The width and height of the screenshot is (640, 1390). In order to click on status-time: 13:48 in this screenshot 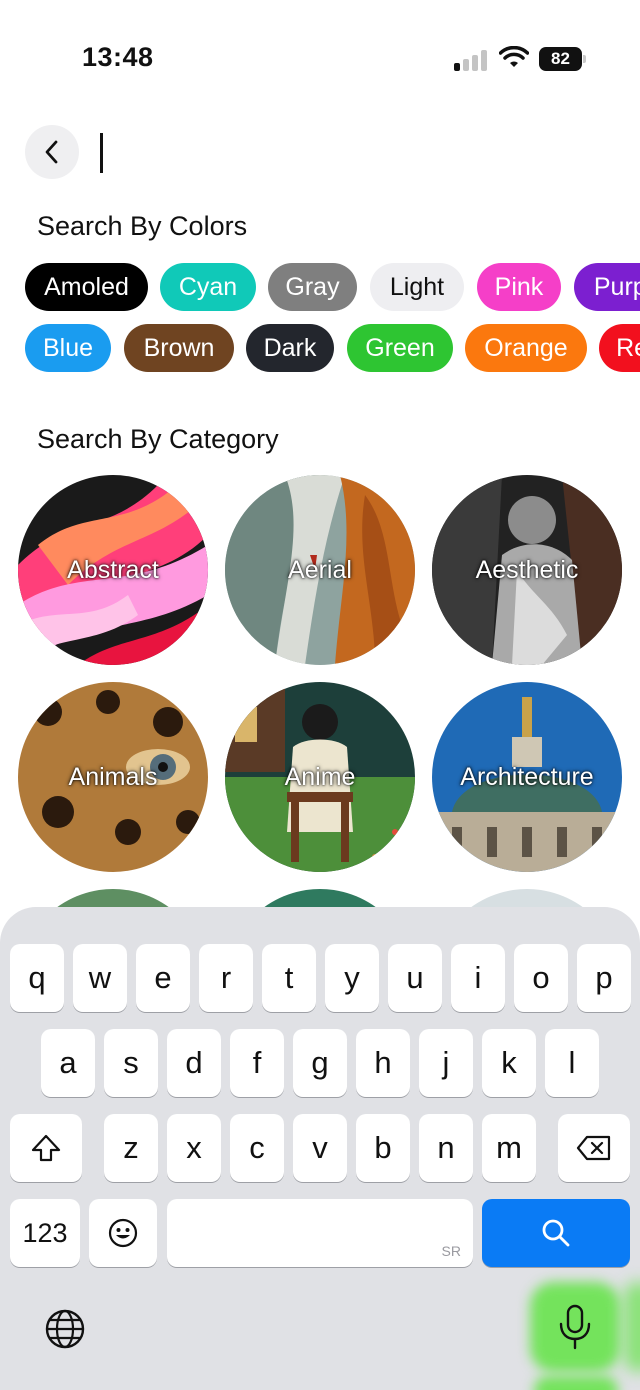, I will do `click(118, 57)`.